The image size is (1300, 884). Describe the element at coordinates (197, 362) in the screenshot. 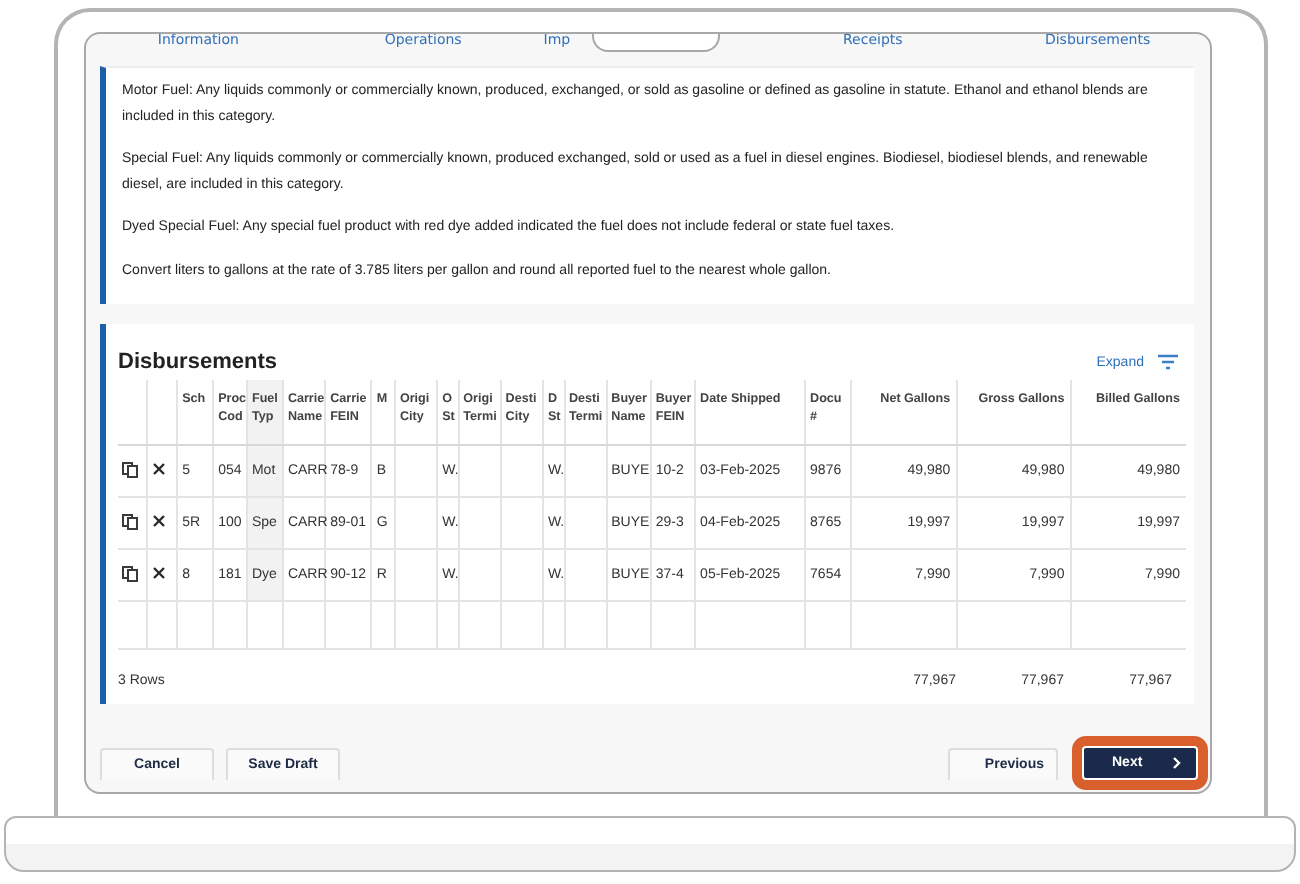

I see `section-title: Disbursements` at that location.